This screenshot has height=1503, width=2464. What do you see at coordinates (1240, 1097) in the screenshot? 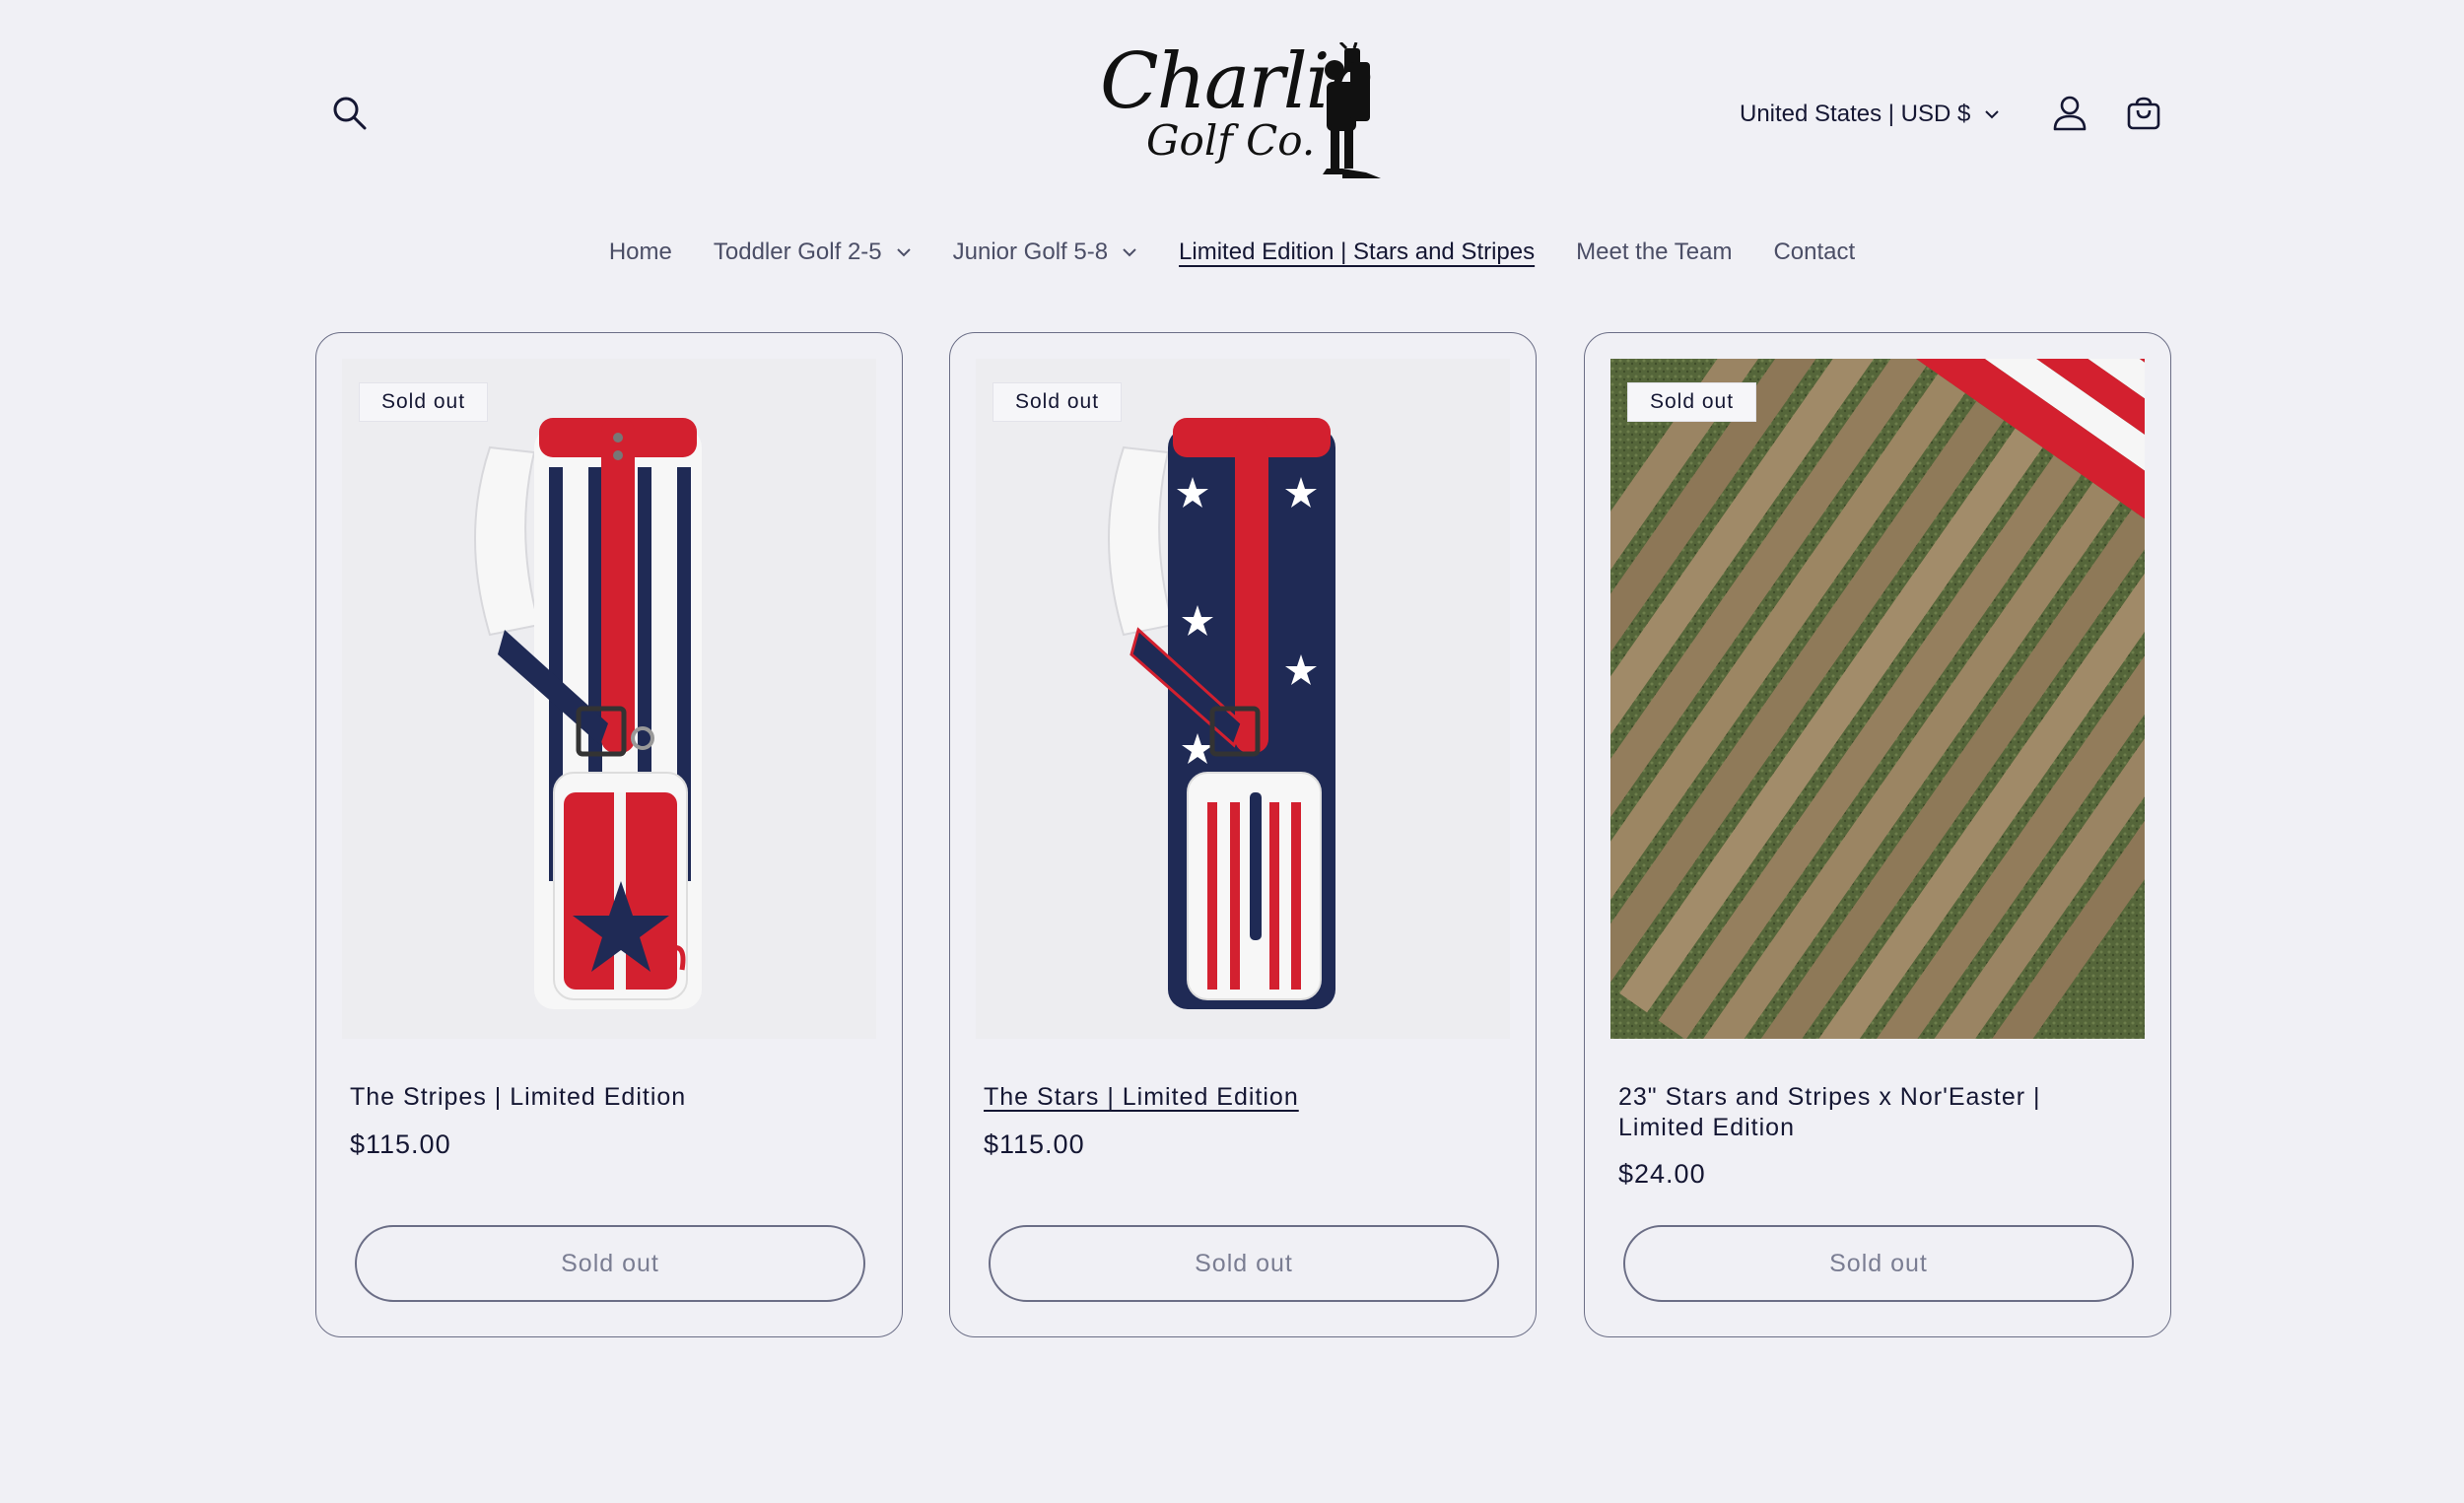
I see `product-title: The Stars | Limited Edition` at bounding box center [1240, 1097].